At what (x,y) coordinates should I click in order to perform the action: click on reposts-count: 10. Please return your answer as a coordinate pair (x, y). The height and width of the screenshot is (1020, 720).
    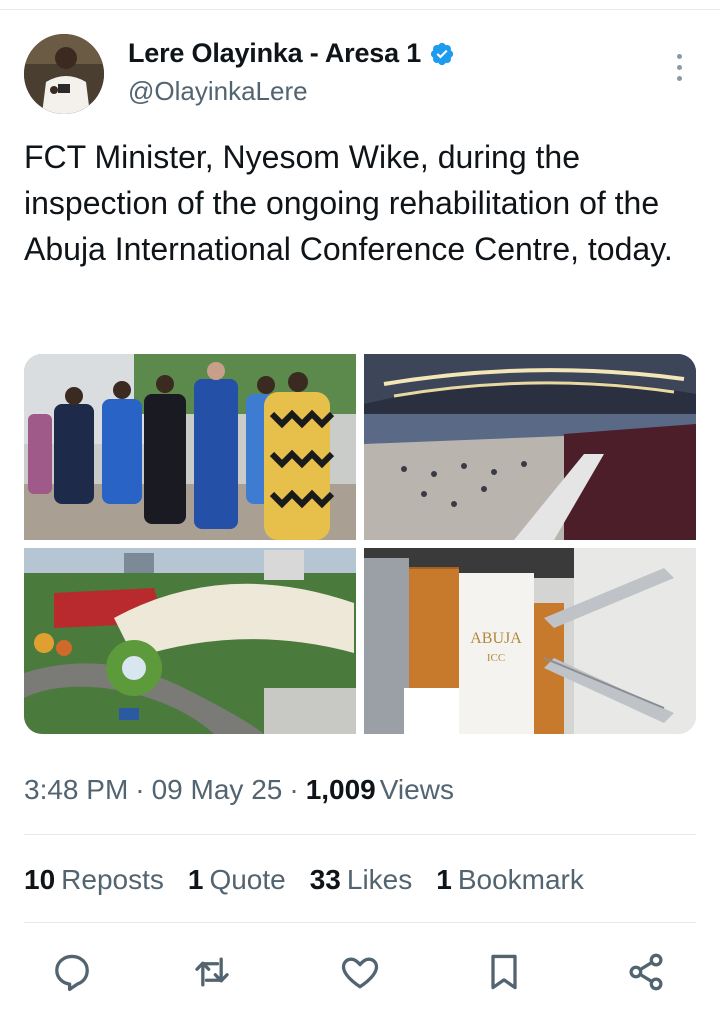
    Looking at the image, I should click on (40, 879).